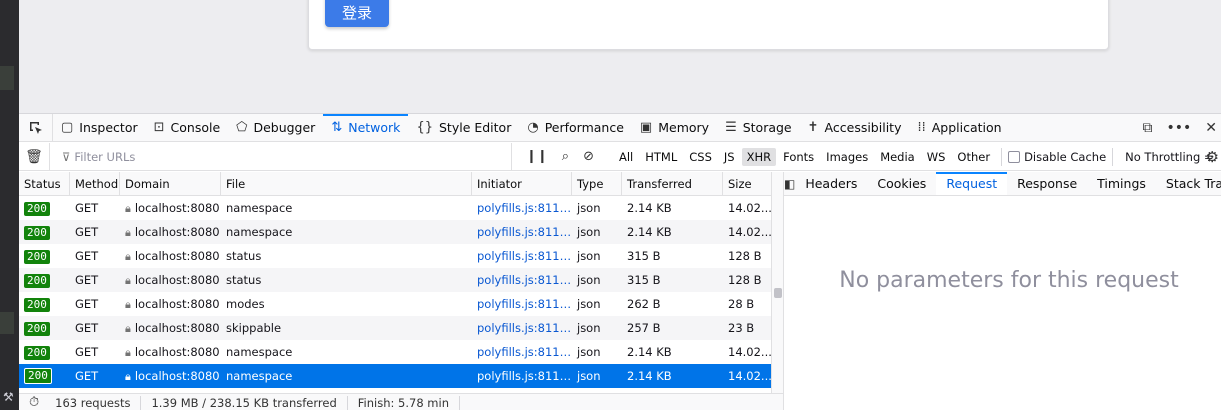 The image size is (1221, 410). Describe the element at coordinates (831, 183) in the screenshot. I see `tab-headers: Headers` at that location.